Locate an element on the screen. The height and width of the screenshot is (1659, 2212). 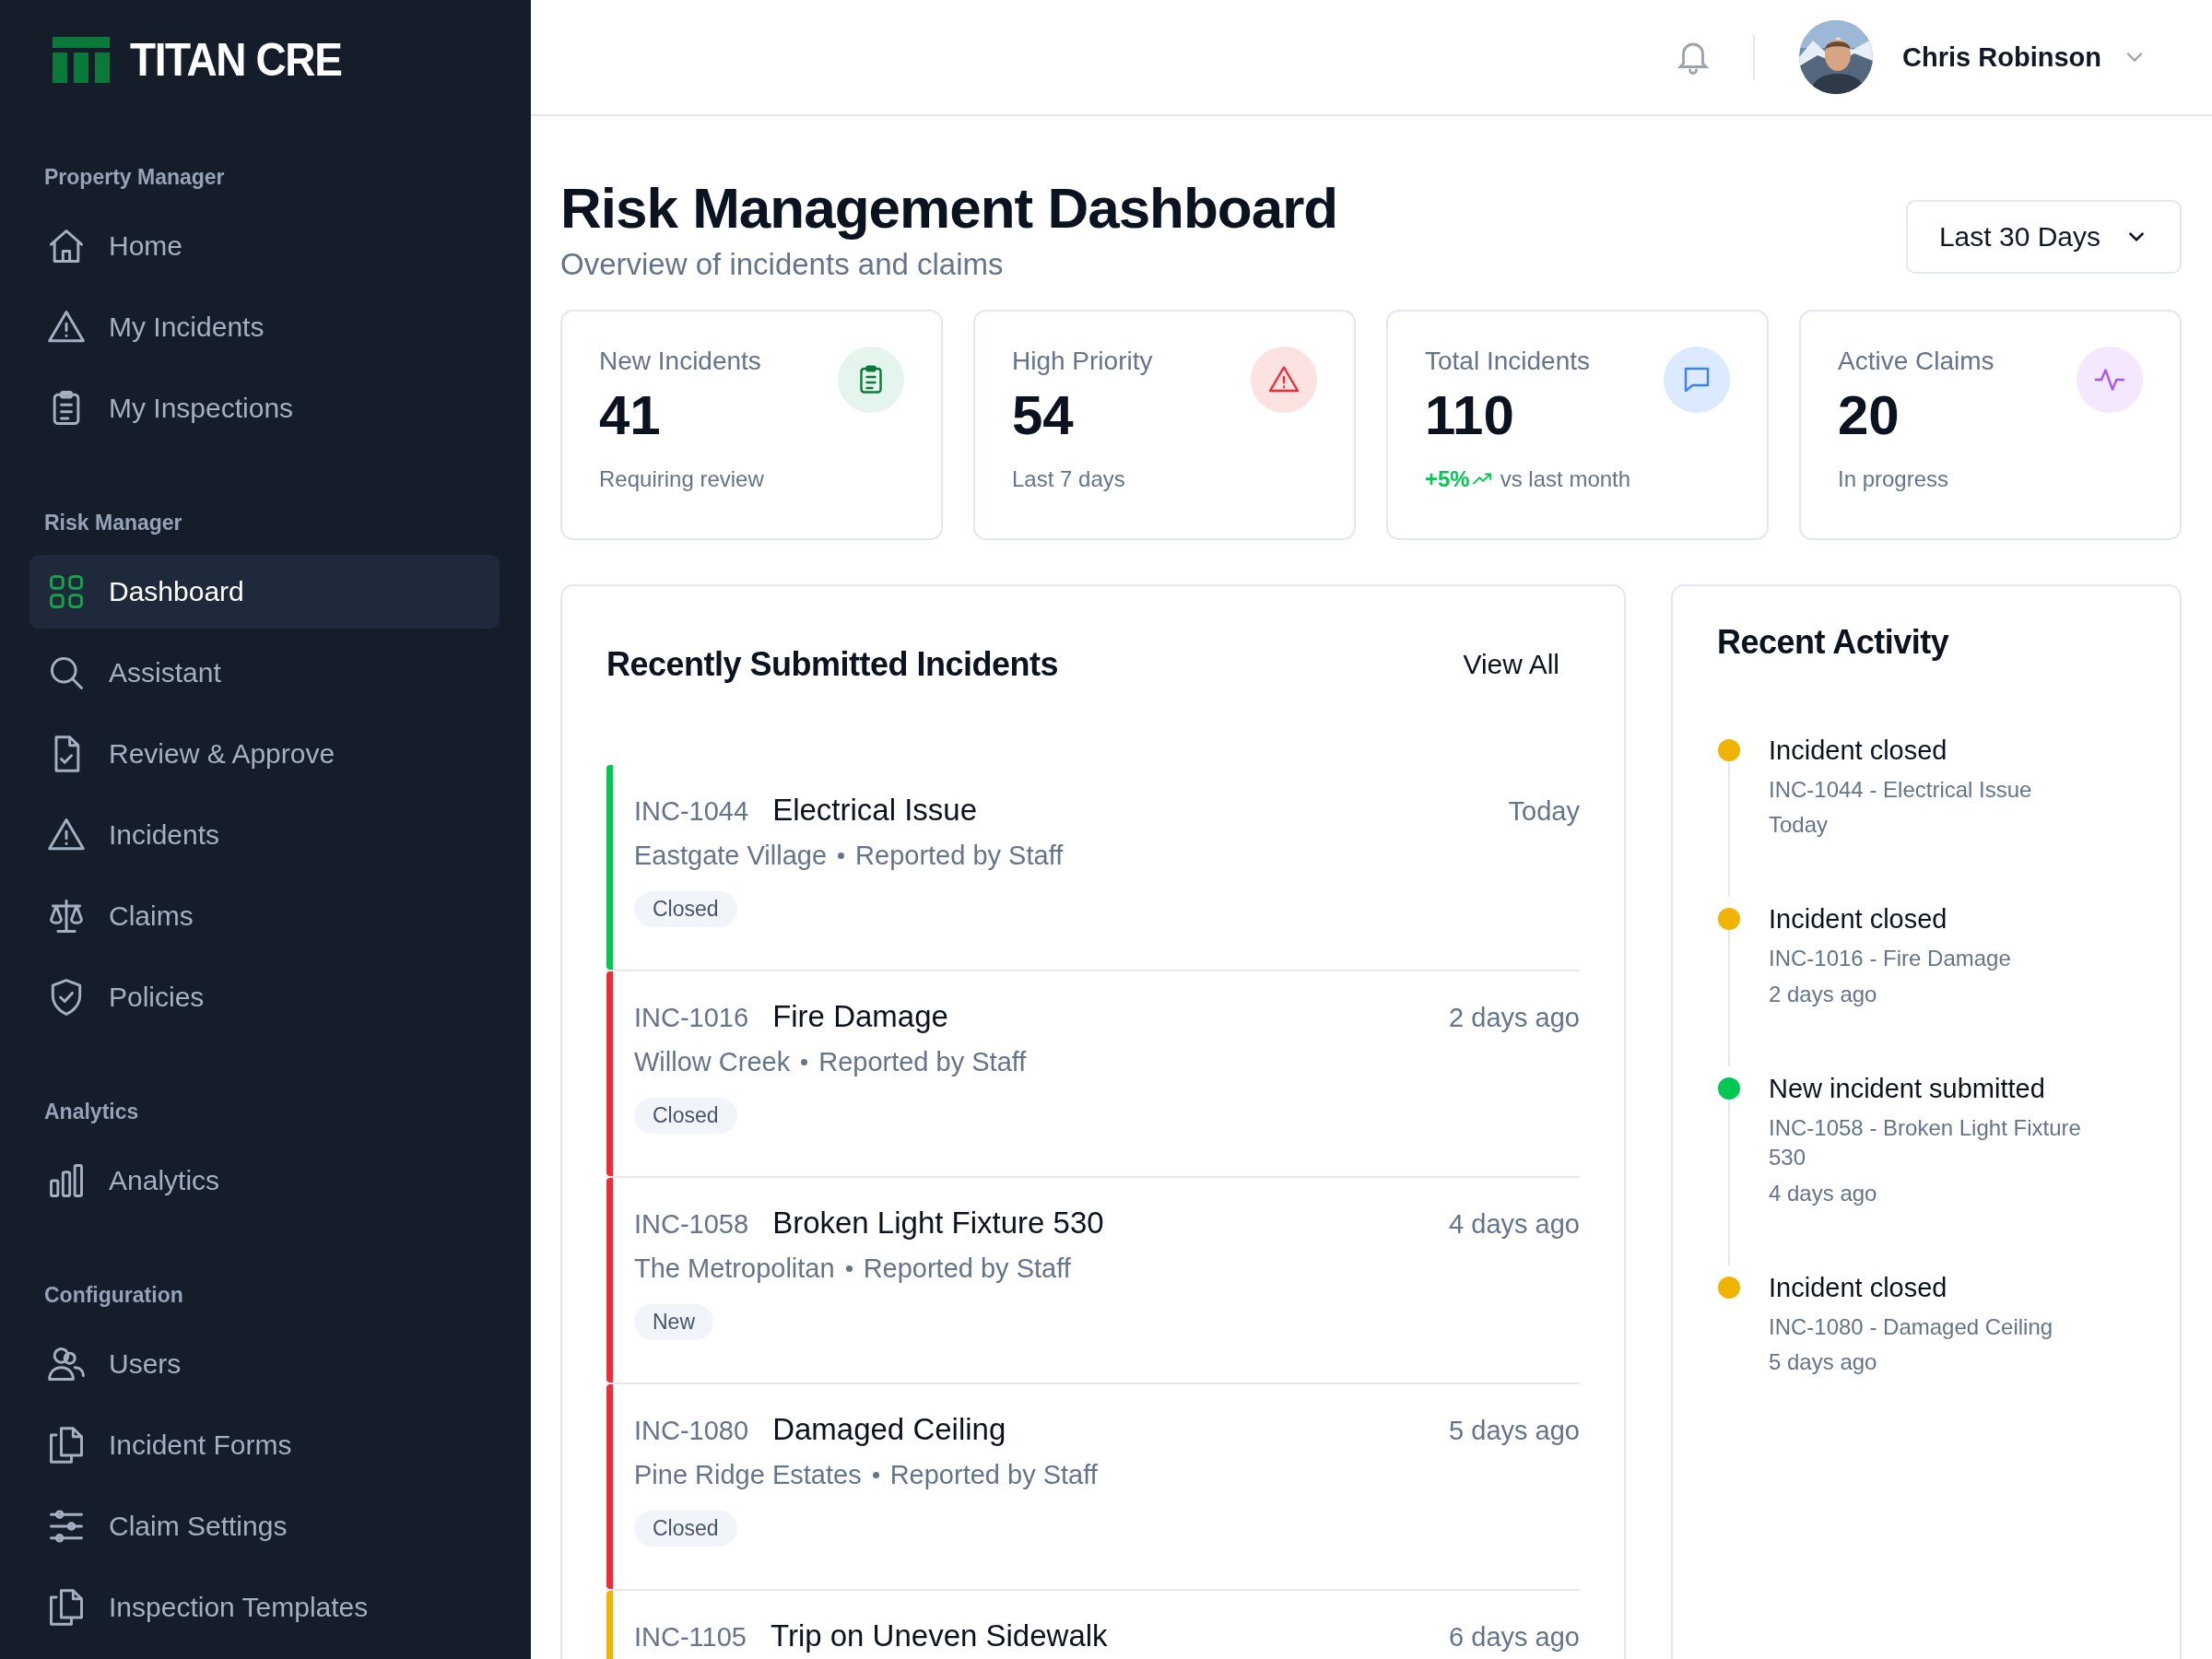
activity-time: 5 days ago is located at coordinates (1823, 1361).